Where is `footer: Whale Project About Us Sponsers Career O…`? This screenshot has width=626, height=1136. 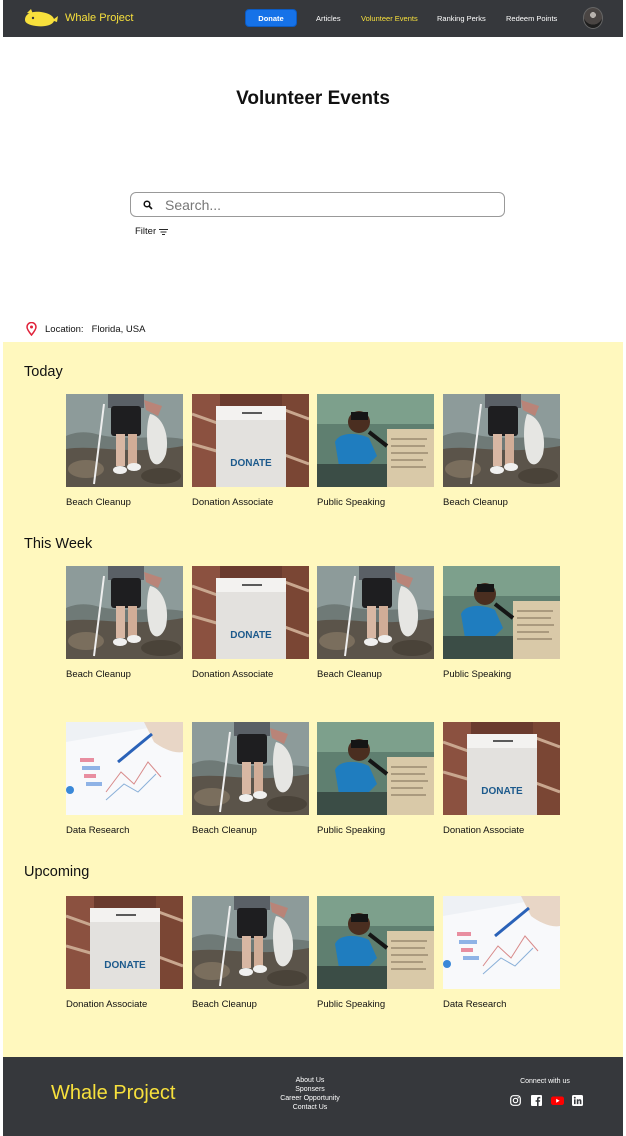 footer: Whale Project About Us Sponsers Career O… is located at coordinates (313, 1096).